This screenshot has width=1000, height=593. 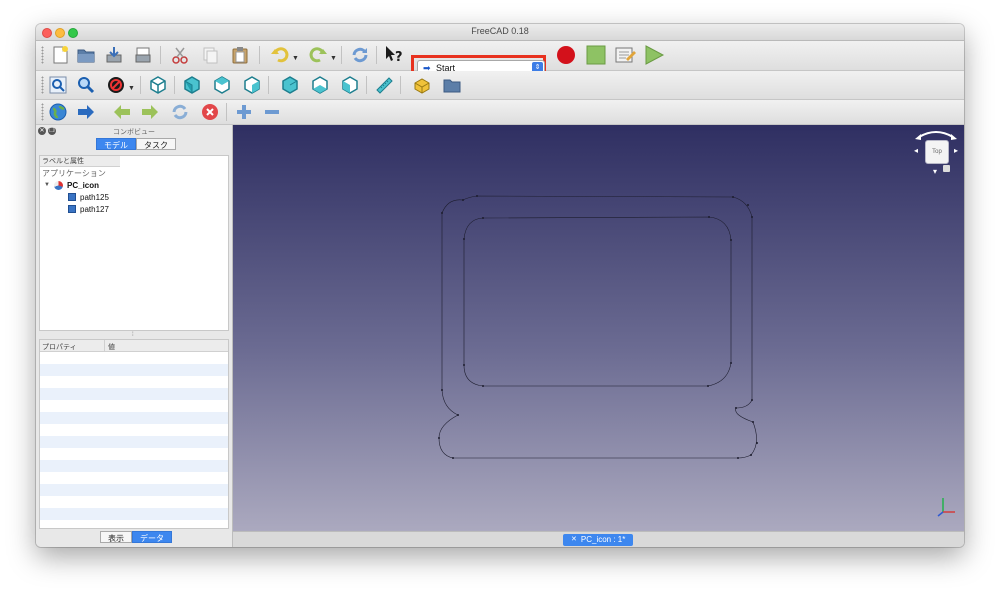 What do you see at coordinates (333, 58) in the screenshot?
I see `redo-dropdown-icon: ▼` at bounding box center [333, 58].